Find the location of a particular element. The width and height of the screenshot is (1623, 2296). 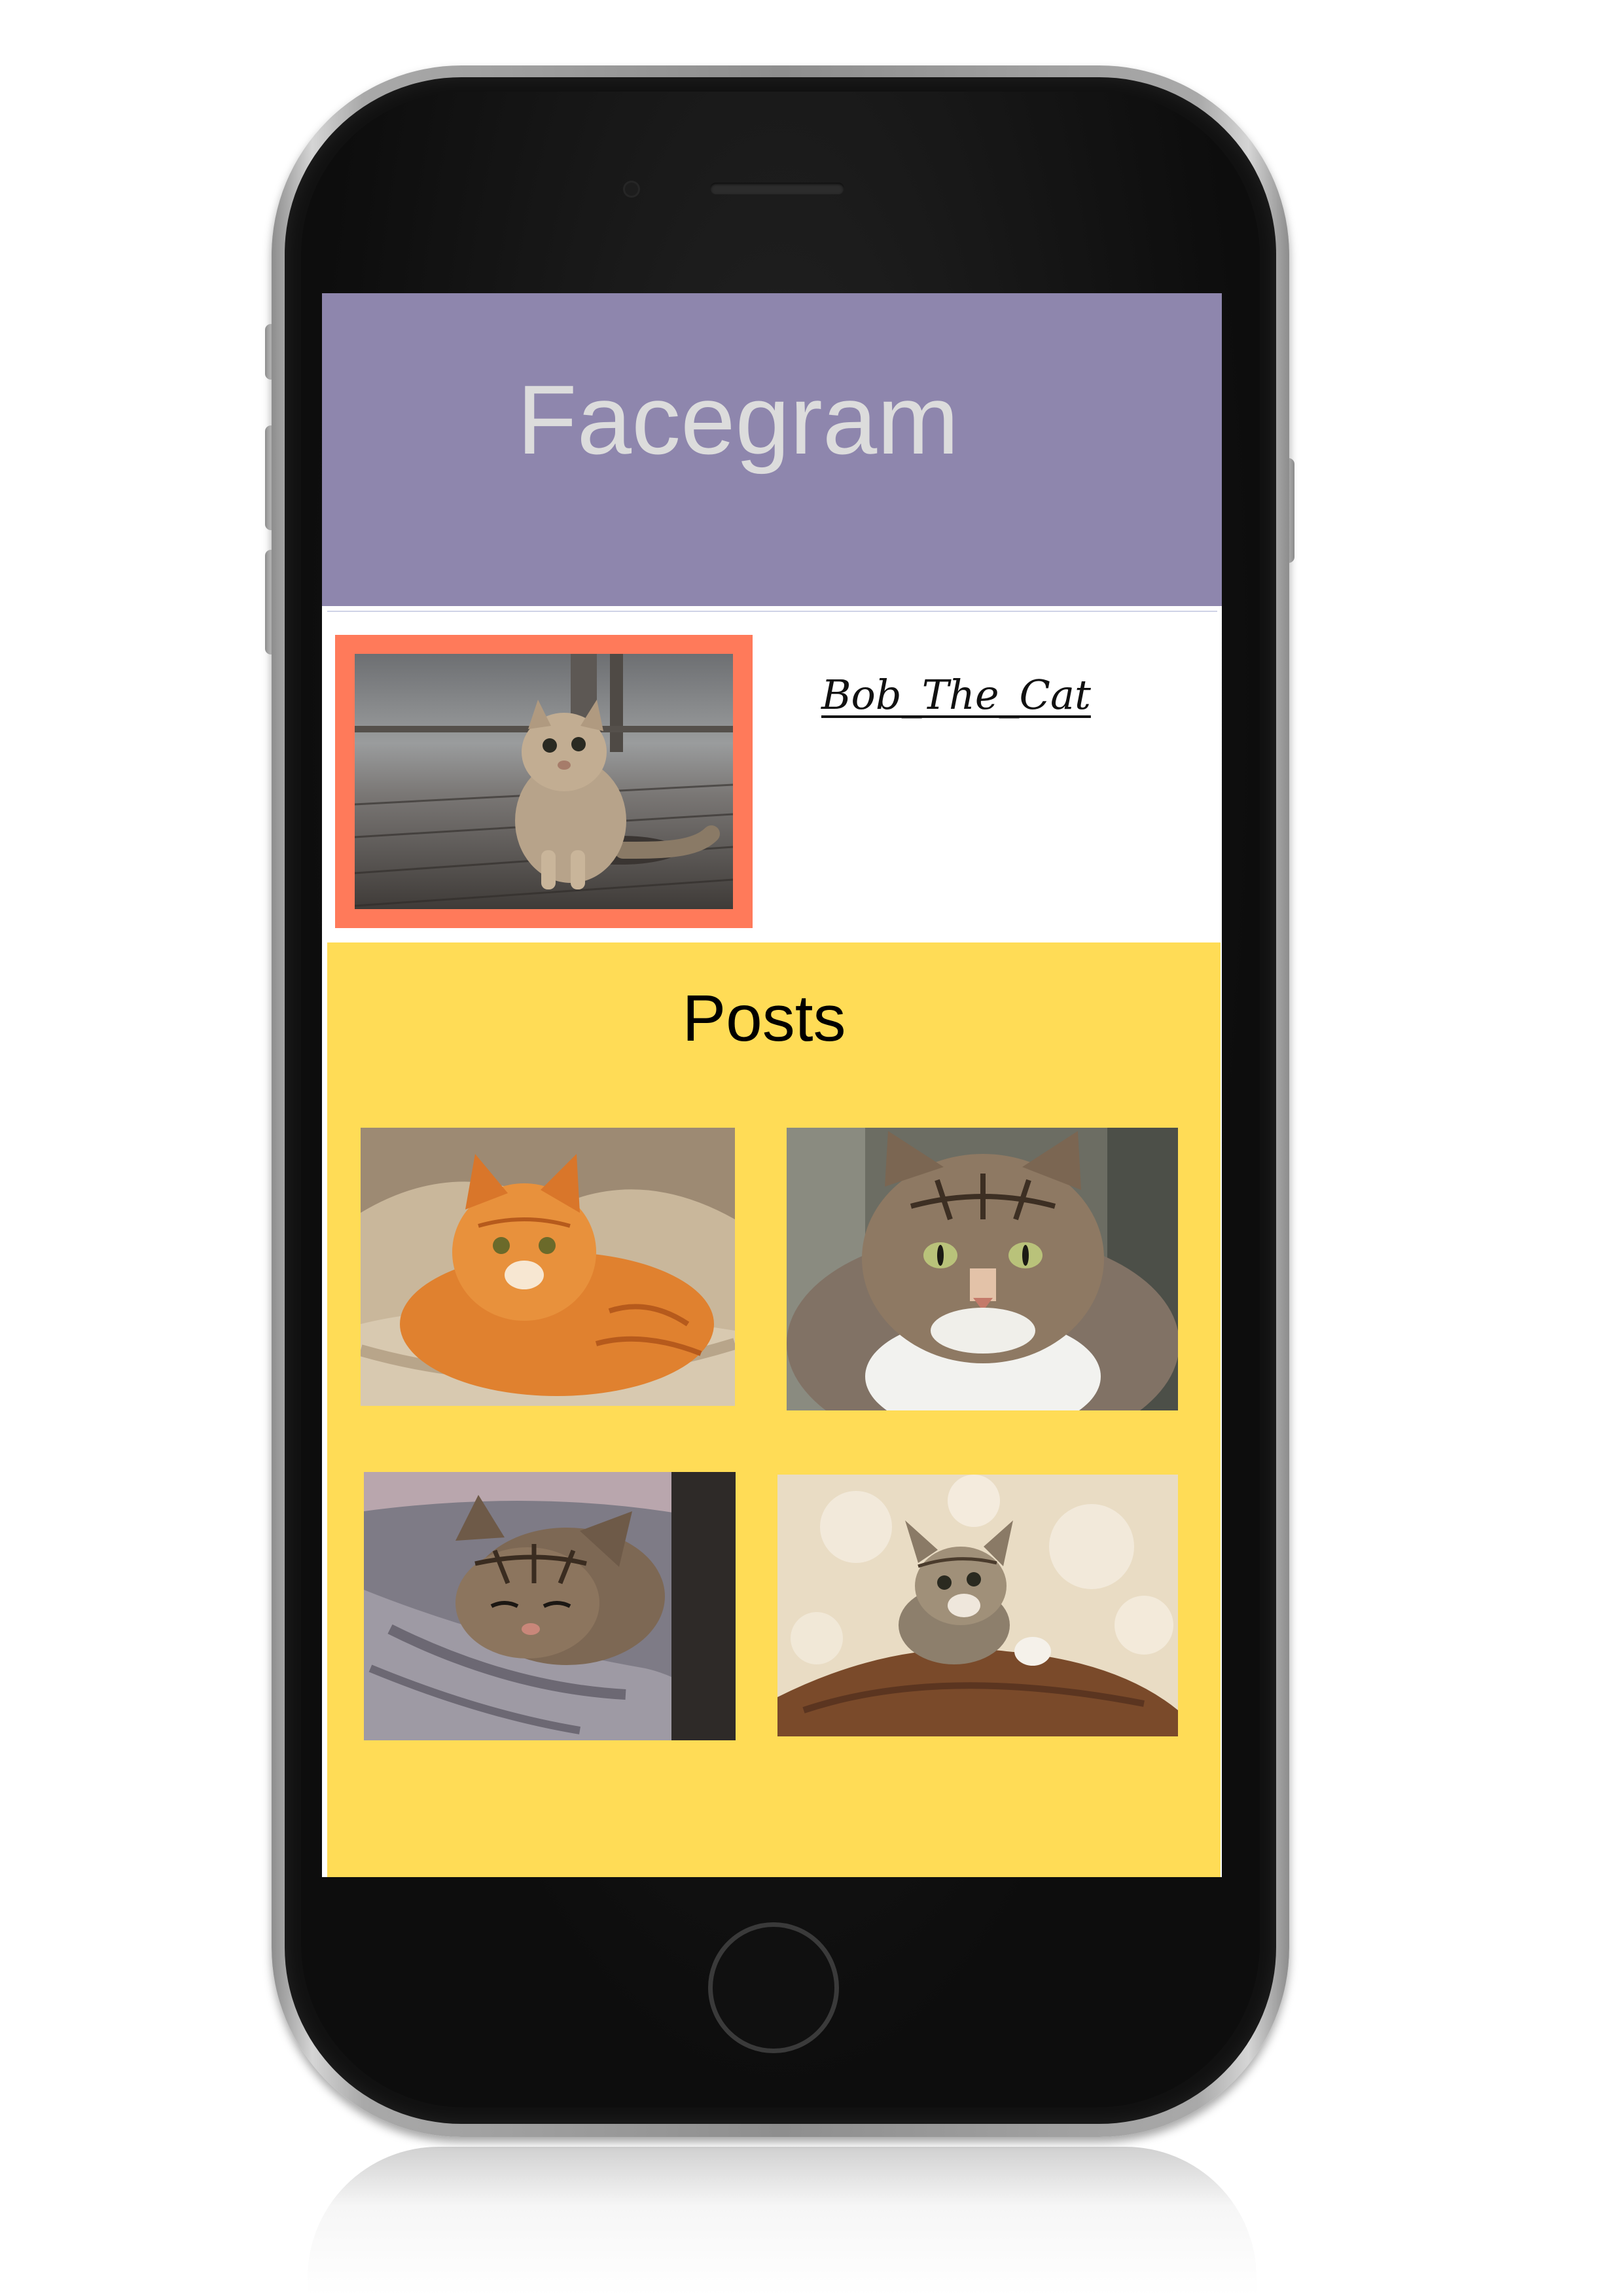

sleeping-tabby-kitten-photo-icon is located at coordinates (550, 1606).